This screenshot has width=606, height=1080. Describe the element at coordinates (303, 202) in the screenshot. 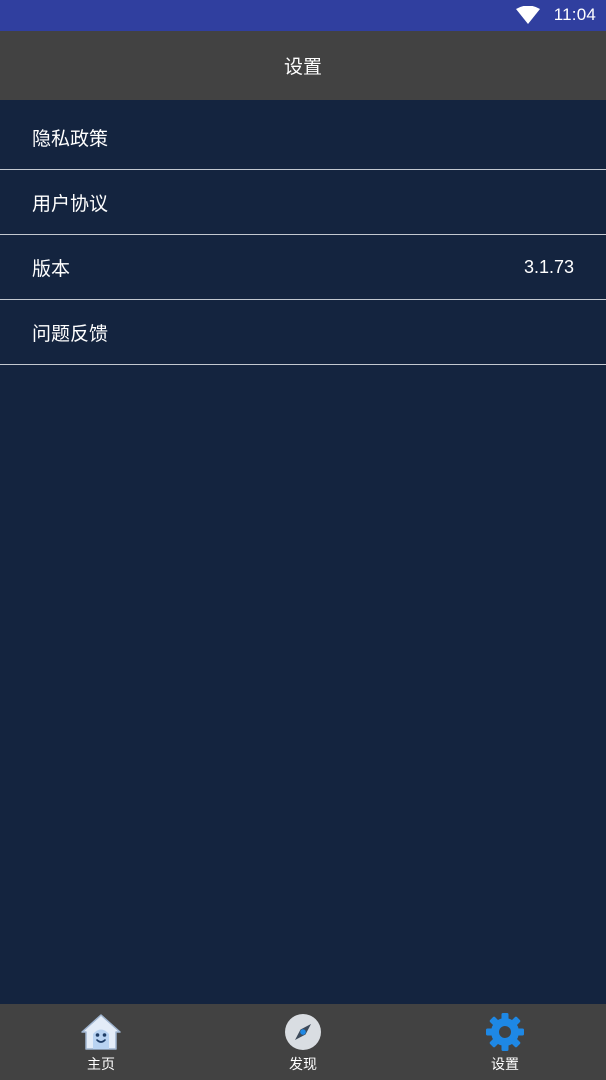

I see `menu-item-user-agreement: 用户协议` at that location.